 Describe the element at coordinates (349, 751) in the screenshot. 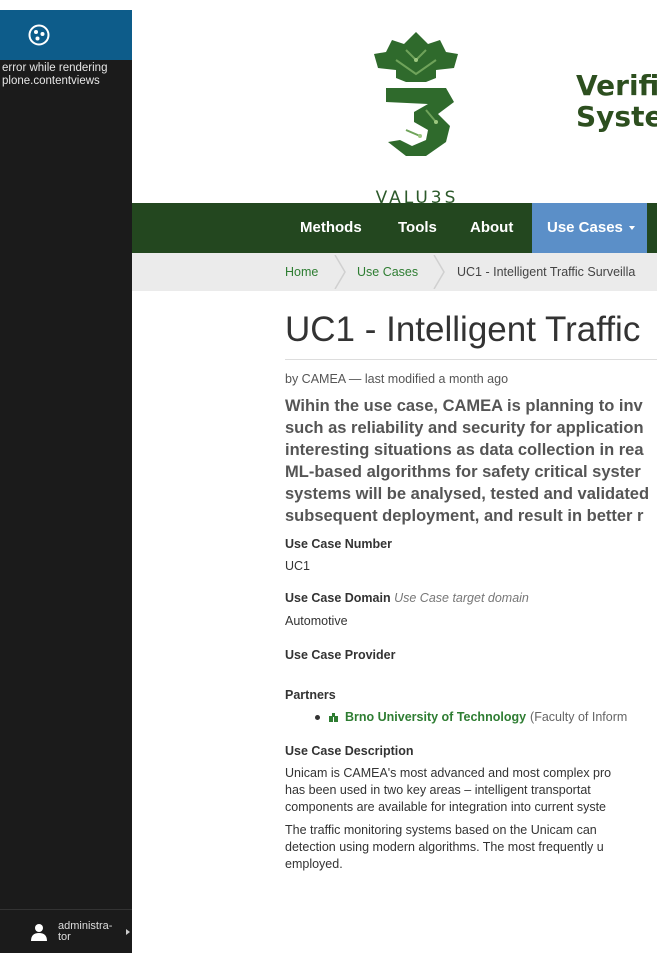

I see `use-case-description-label: Use Case Description` at that location.